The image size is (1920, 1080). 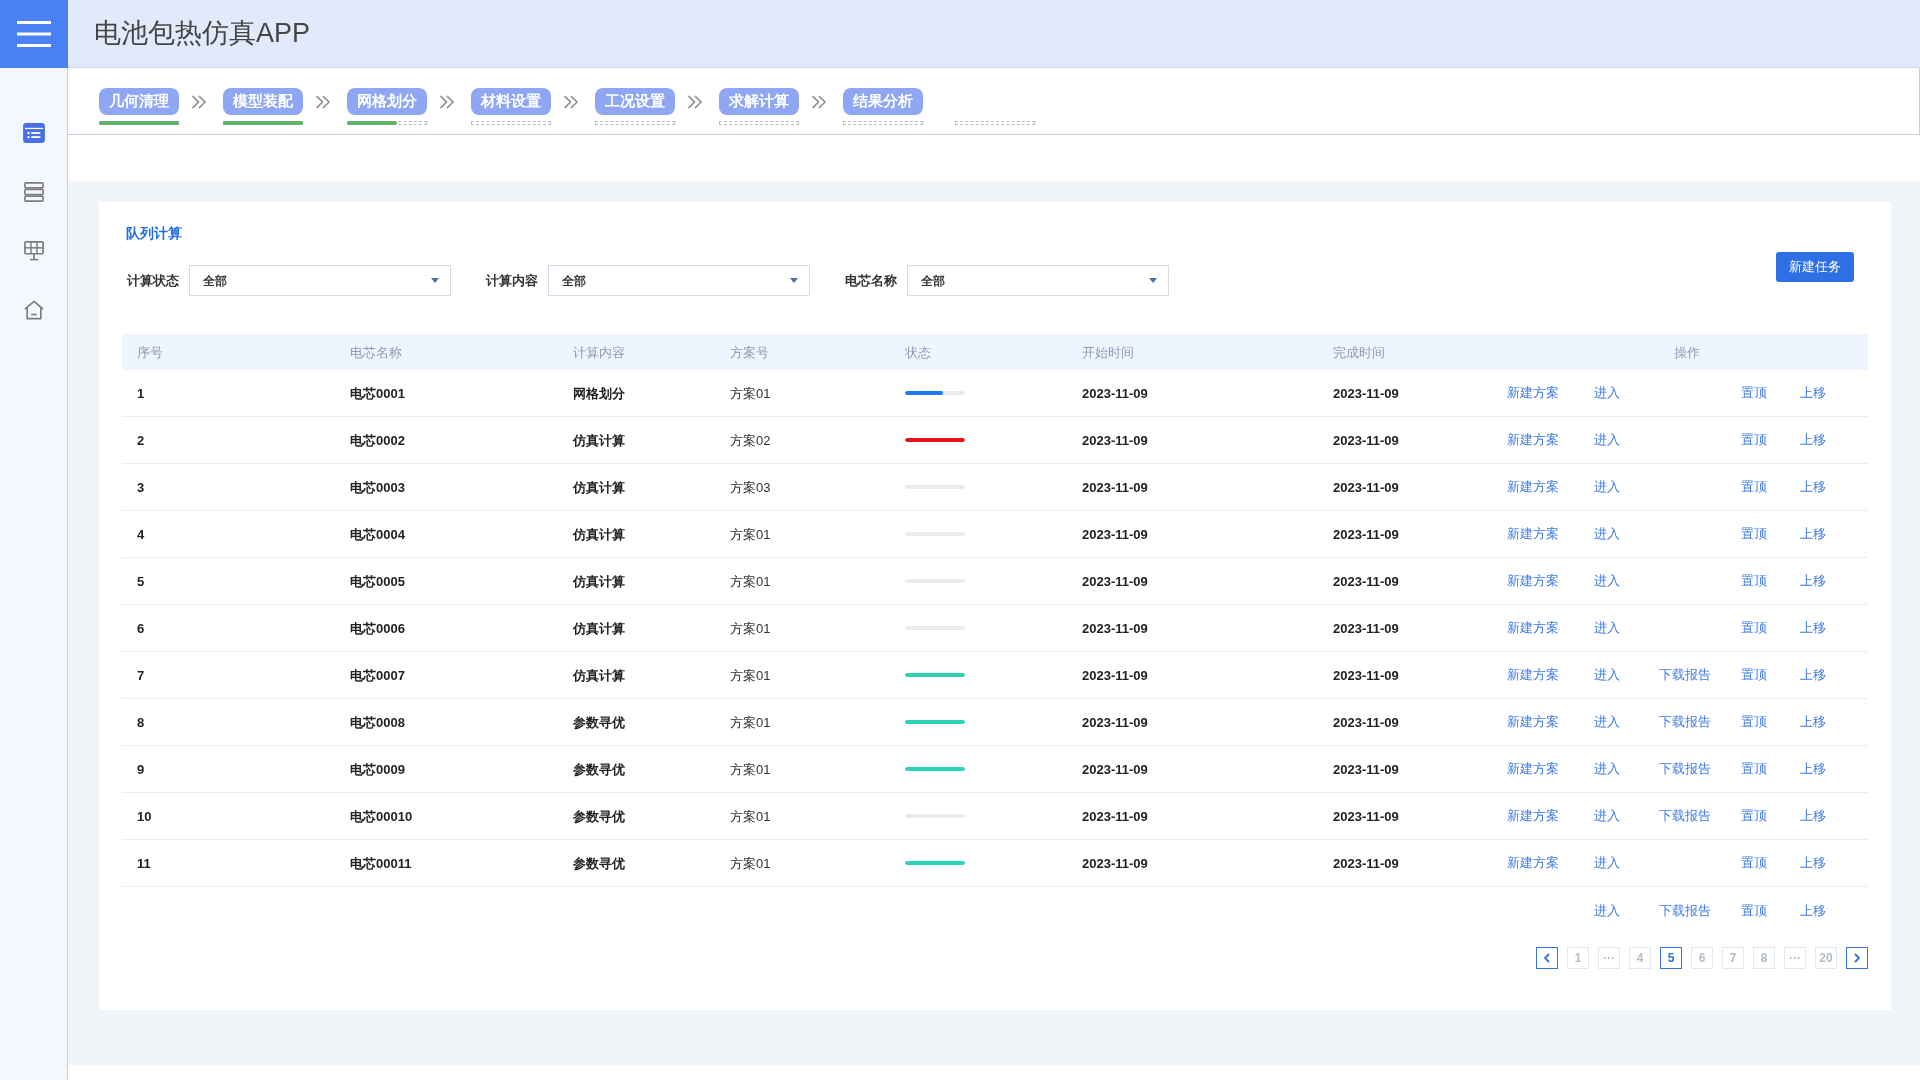 I want to click on step-tab: 结果分析, so click(x=883, y=101).